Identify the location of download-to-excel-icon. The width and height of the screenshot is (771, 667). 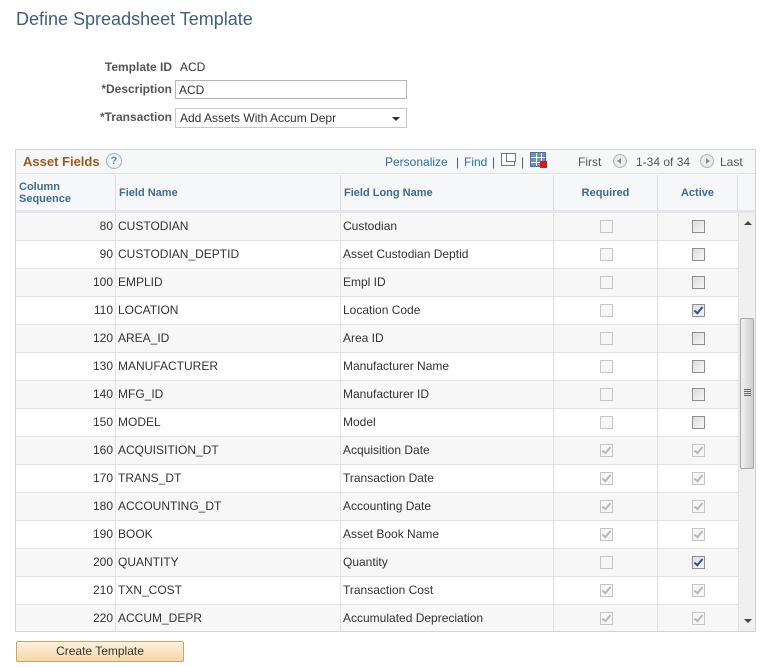
(538, 160).